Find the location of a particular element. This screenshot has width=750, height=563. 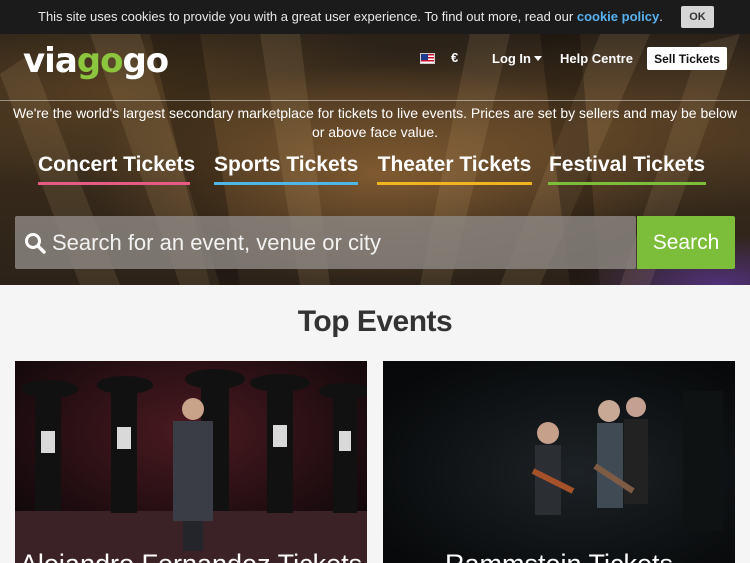

festival-underline is located at coordinates (627, 183).